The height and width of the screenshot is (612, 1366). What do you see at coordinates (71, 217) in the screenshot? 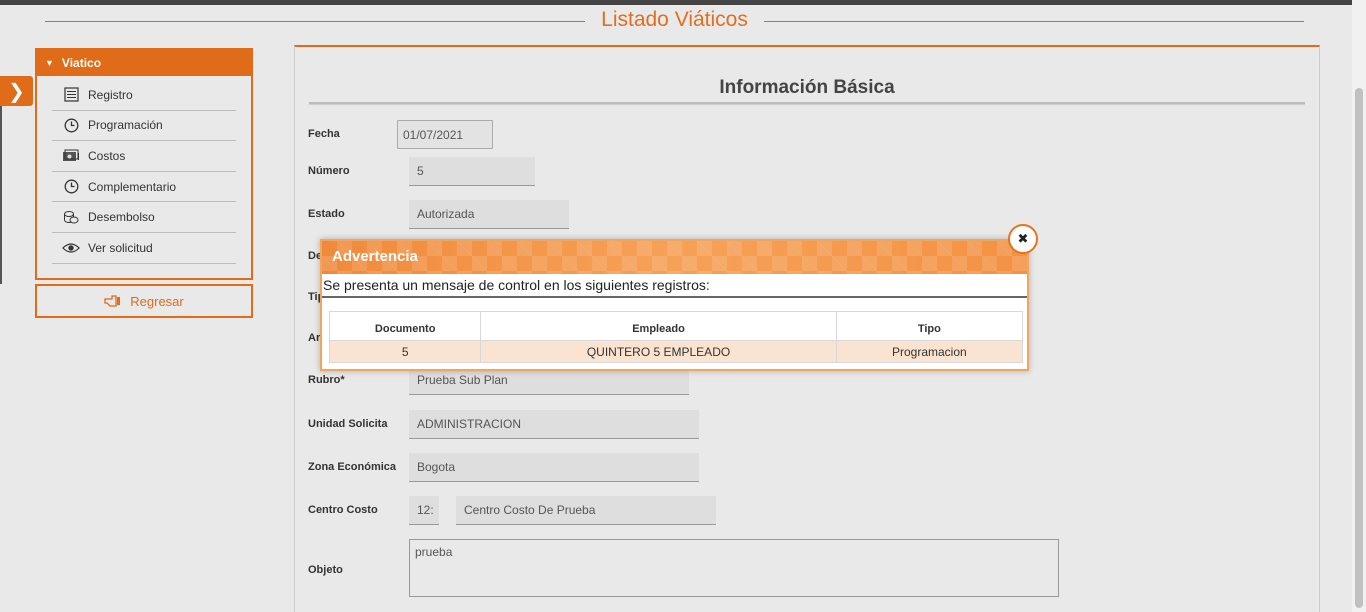
I see `coins-icon` at bounding box center [71, 217].